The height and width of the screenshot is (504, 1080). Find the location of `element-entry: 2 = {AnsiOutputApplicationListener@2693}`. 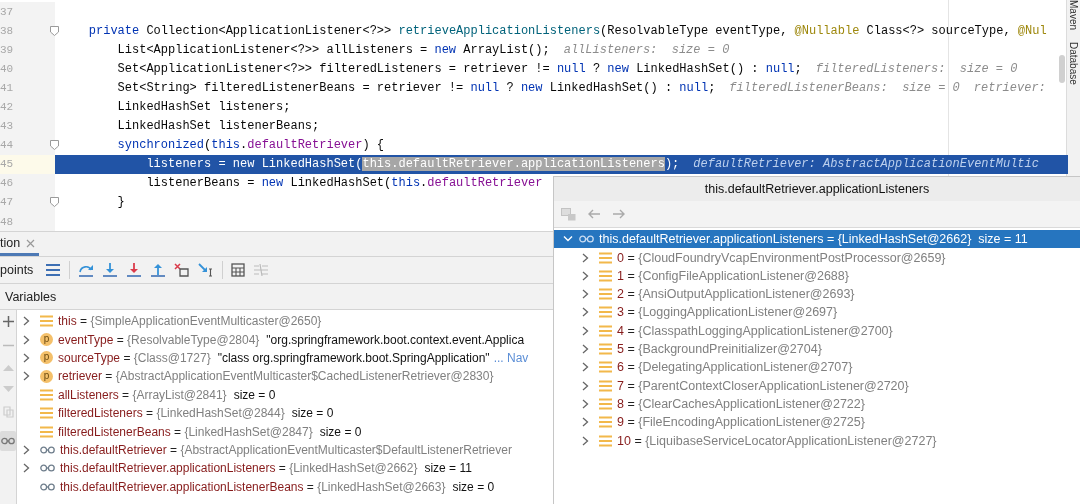

element-entry: 2 = {AnsiOutputApplicationListener@2693} is located at coordinates (736, 294).